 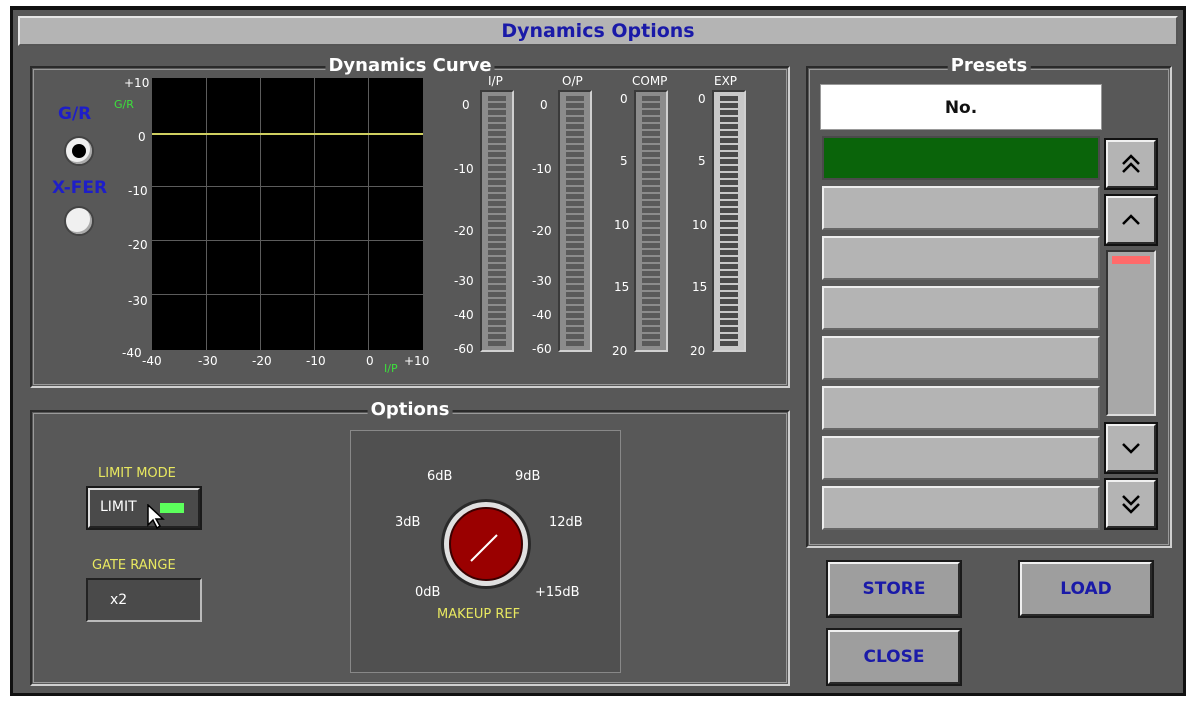 I want to click on xfer-radio, so click(x=79, y=221).